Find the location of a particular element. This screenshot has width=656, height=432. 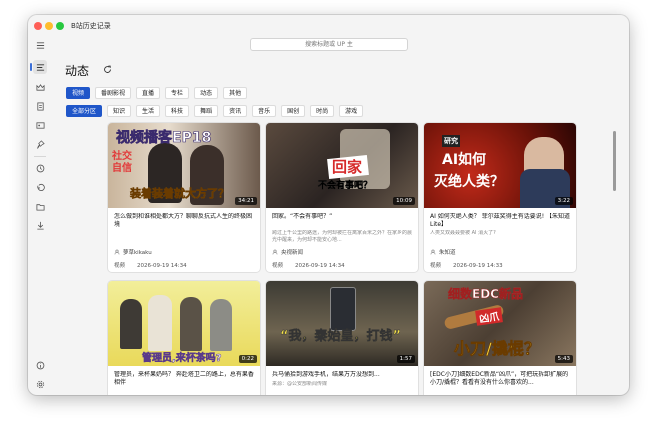

thumbnail-badge: 研究 is located at coordinates (451, 141).